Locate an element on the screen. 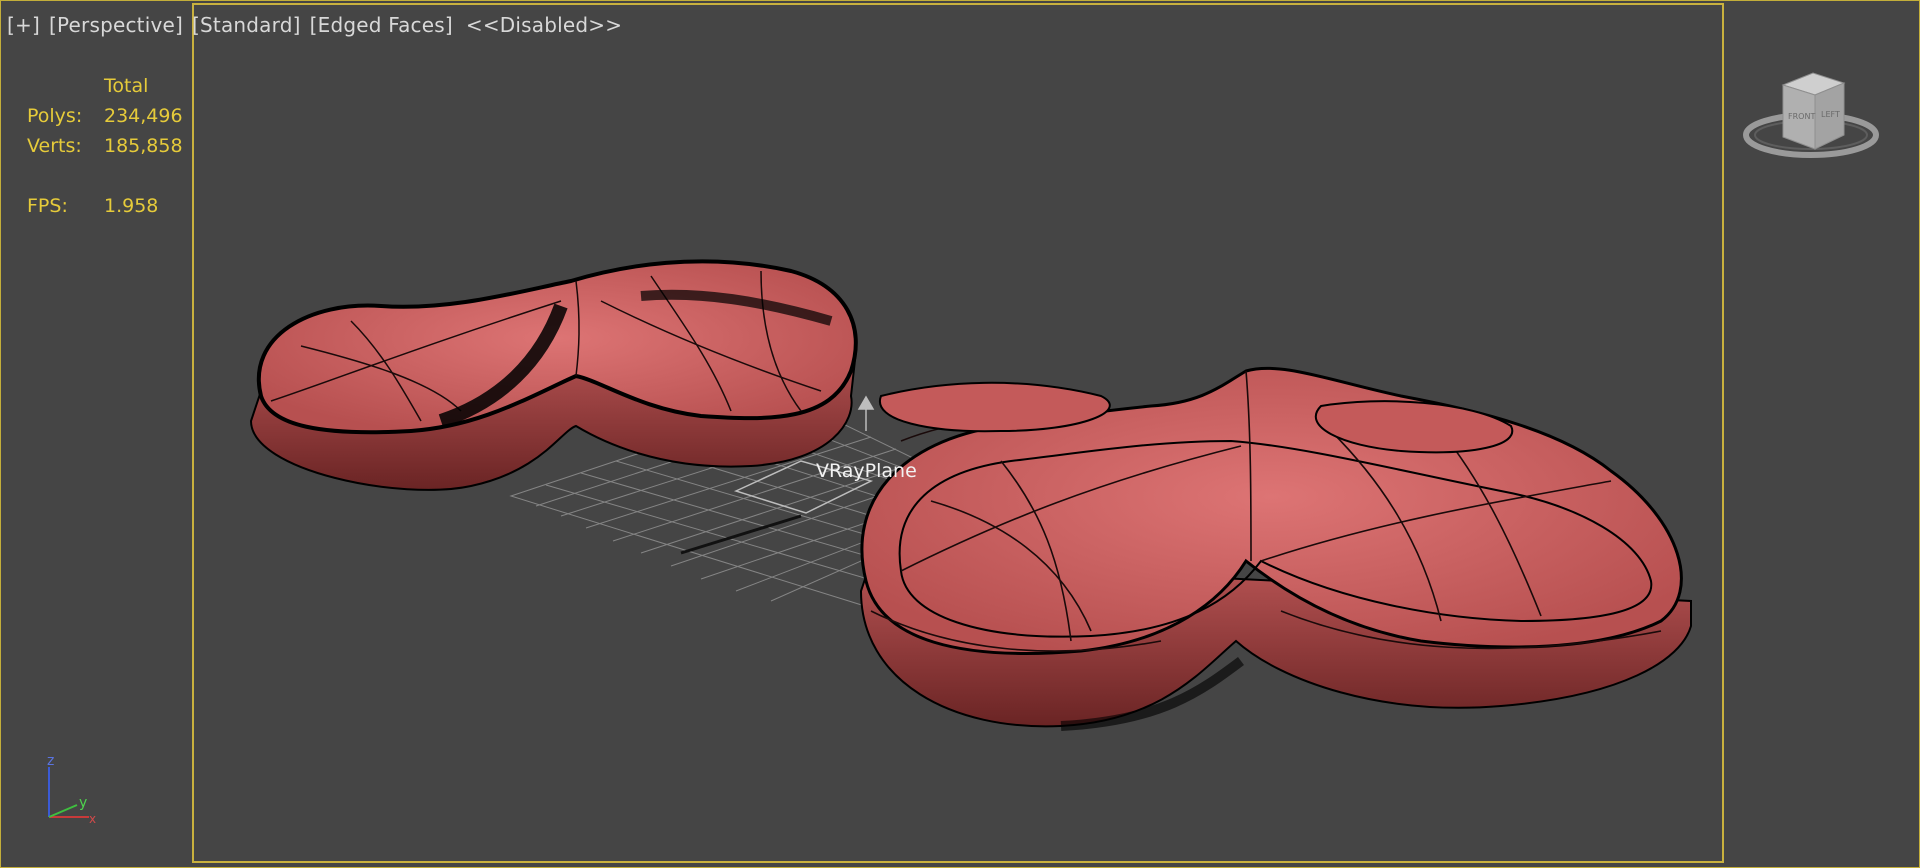 The height and width of the screenshot is (868, 1920). stat-value: 1.958 is located at coordinates (131, 206).